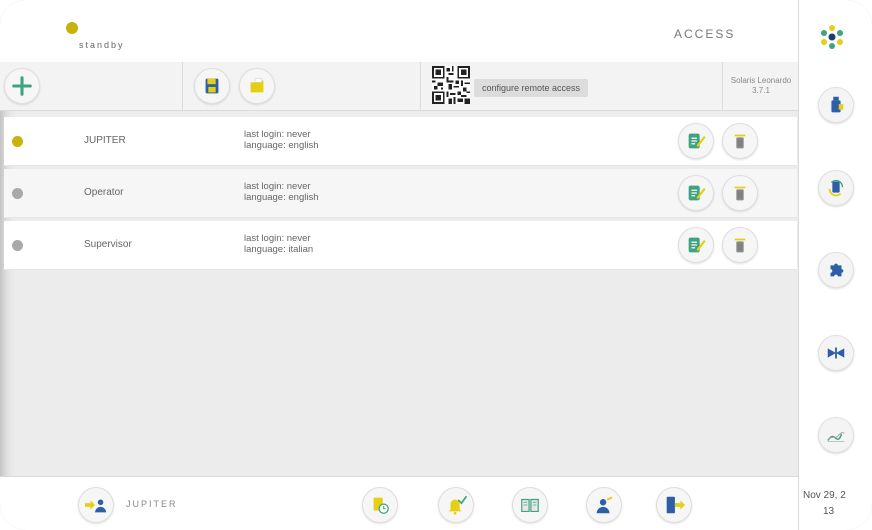  Describe the element at coordinates (102, 45) in the screenshot. I see `status-text: standby` at that location.